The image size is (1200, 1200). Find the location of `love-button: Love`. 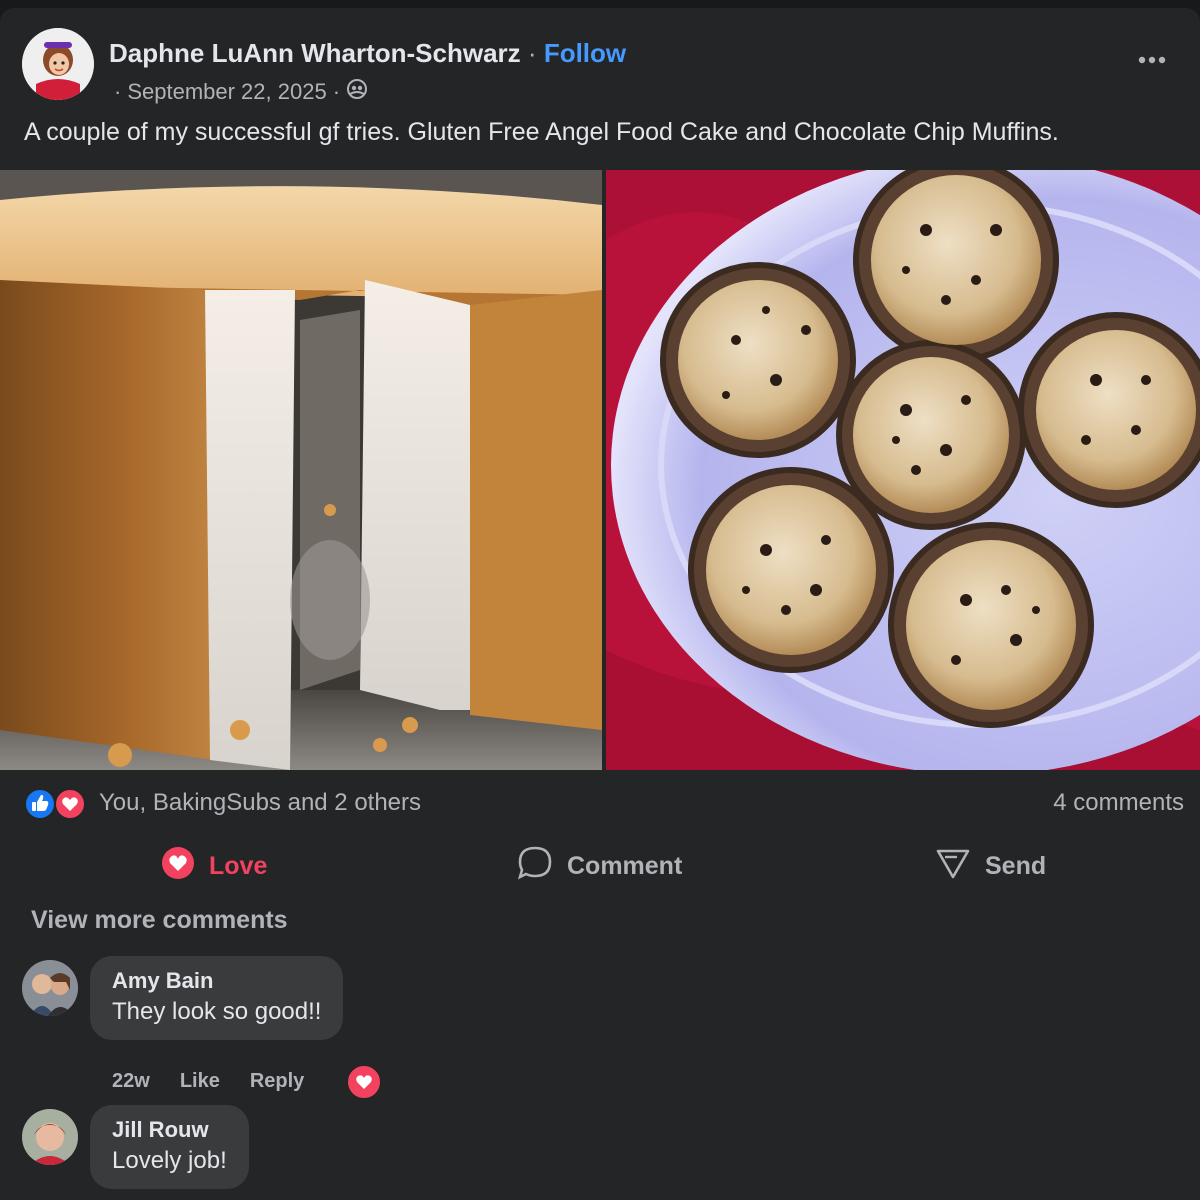

love-button: Love is located at coordinates (214, 866).